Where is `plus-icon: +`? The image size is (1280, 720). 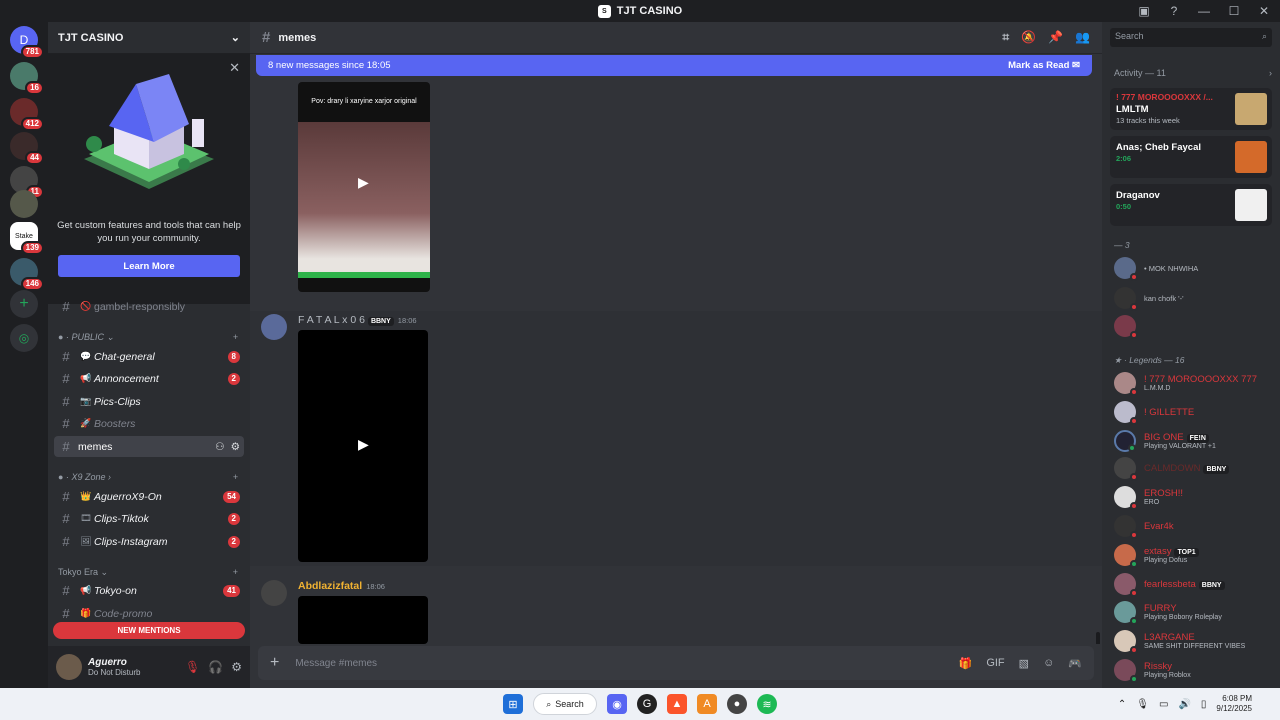 plus-icon: + is located at coordinates (274, 663).